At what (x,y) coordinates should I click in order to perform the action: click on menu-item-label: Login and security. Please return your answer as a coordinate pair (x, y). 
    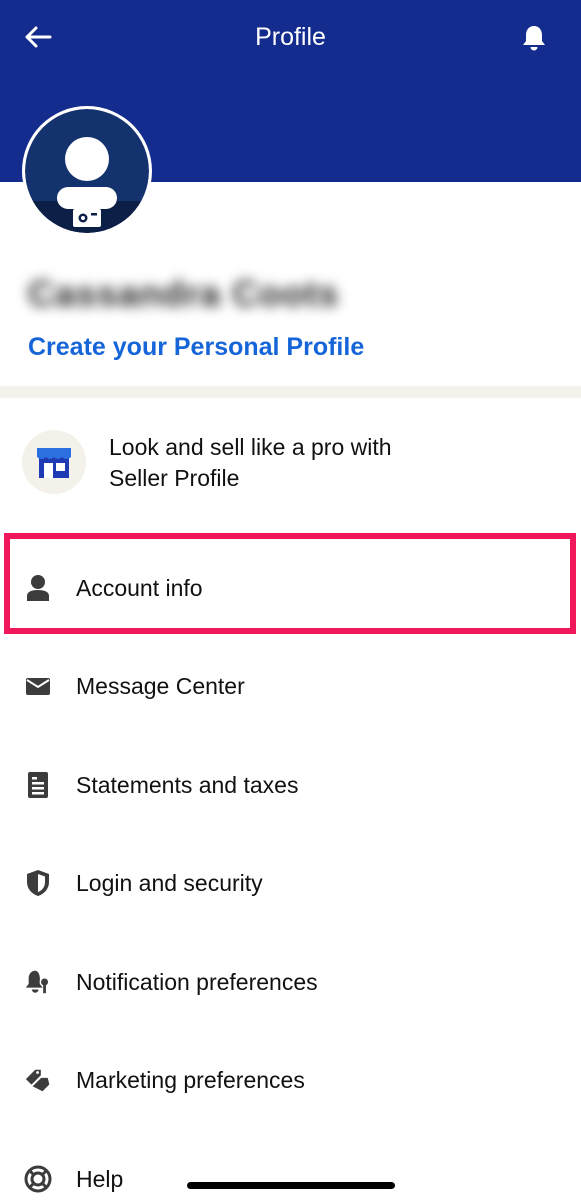
    Looking at the image, I should click on (169, 883).